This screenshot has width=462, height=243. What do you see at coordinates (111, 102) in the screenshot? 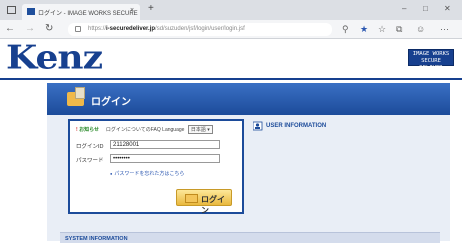
I see `login-title: ログイン` at bounding box center [111, 102].